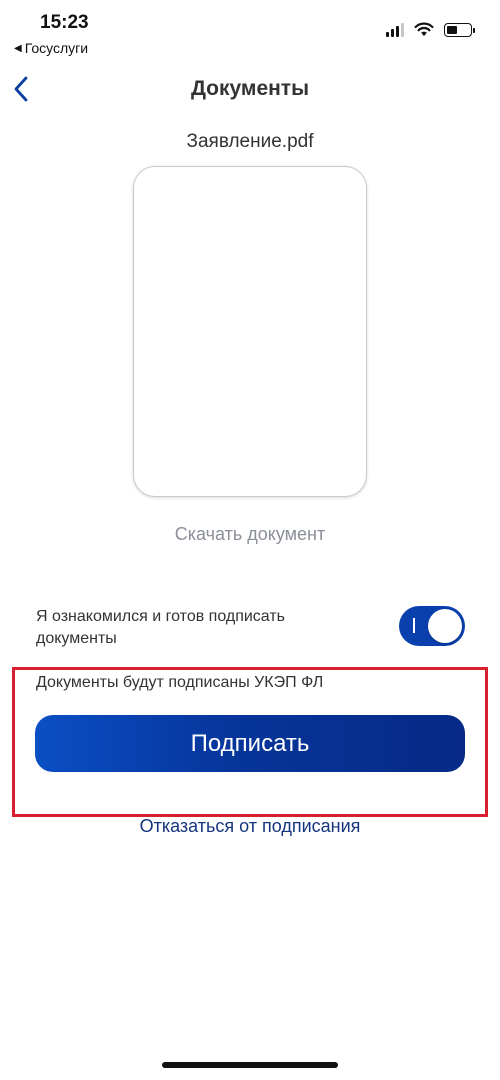 Image resolution: width=500 pixels, height=1080 pixels. I want to click on back-triangle-icon: ◀, so click(18, 48).